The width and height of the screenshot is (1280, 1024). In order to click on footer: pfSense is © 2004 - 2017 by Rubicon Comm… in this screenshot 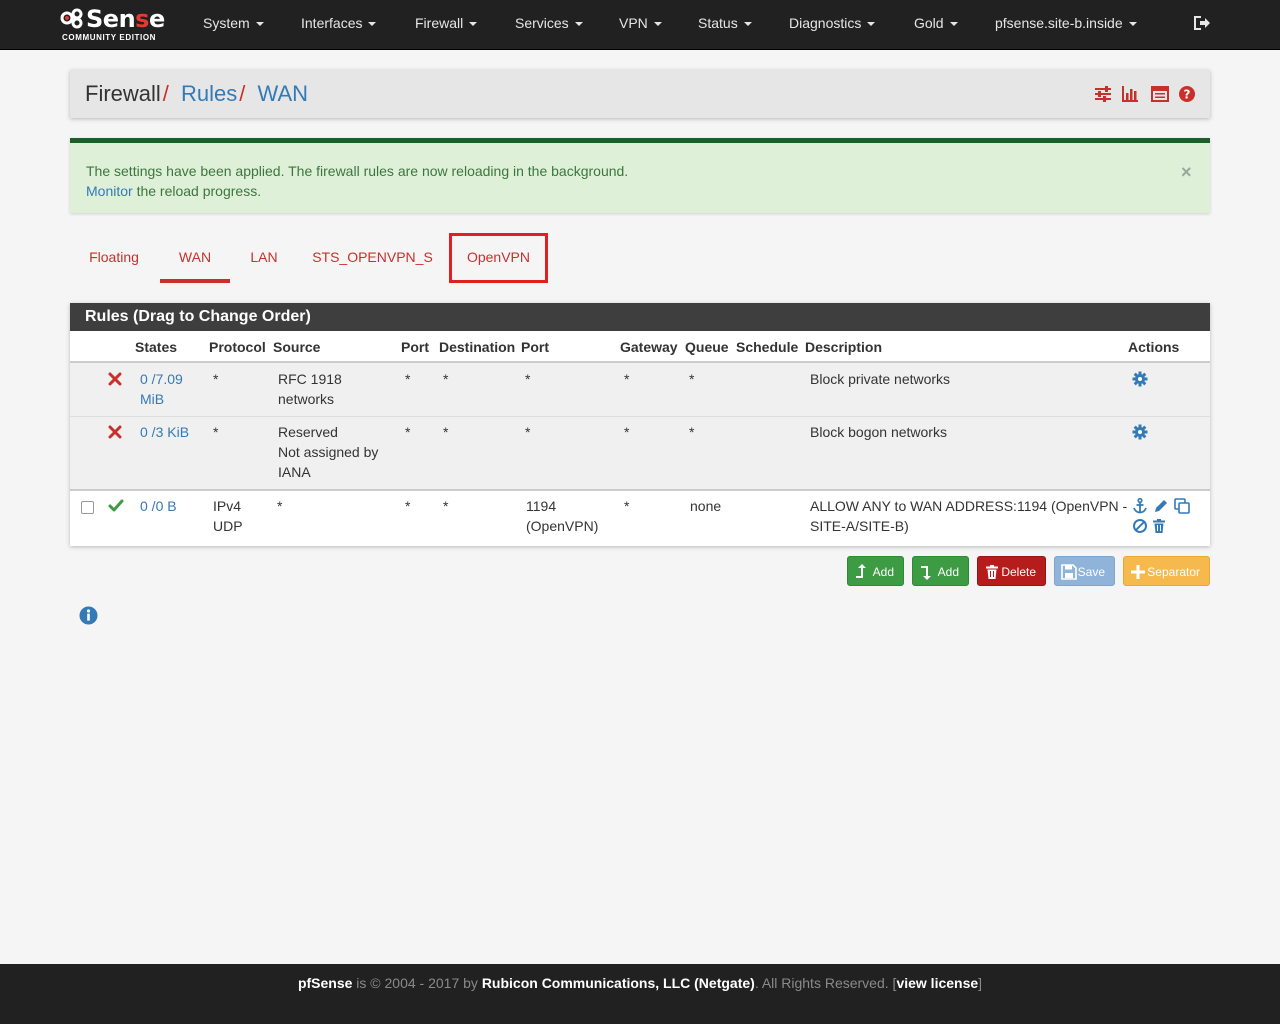, I will do `click(640, 994)`.